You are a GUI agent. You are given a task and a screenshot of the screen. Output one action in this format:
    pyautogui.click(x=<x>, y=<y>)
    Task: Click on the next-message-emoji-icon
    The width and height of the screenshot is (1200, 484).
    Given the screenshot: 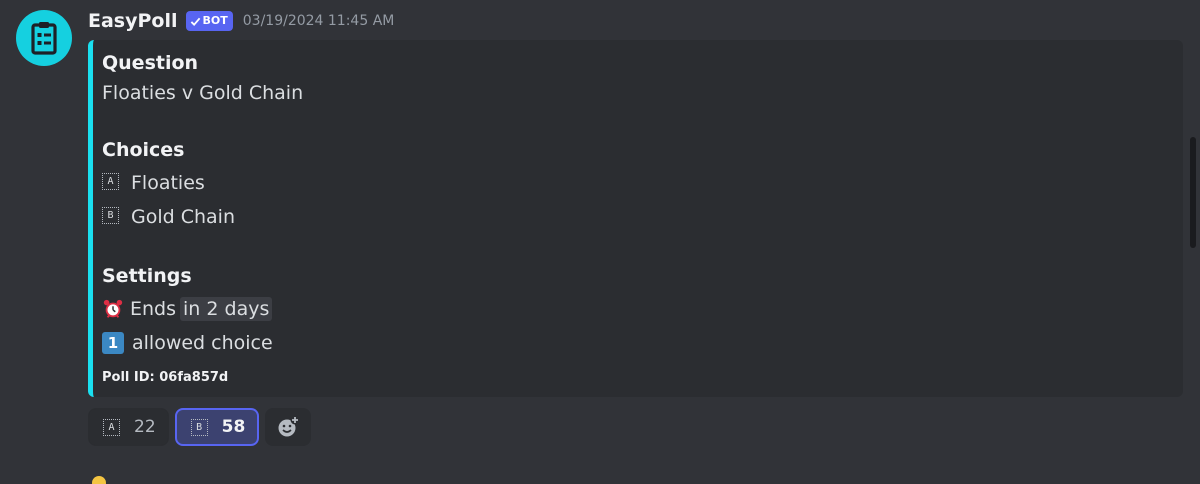 What is the action you would take?
    pyautogui.click(x=99, y=479)
    